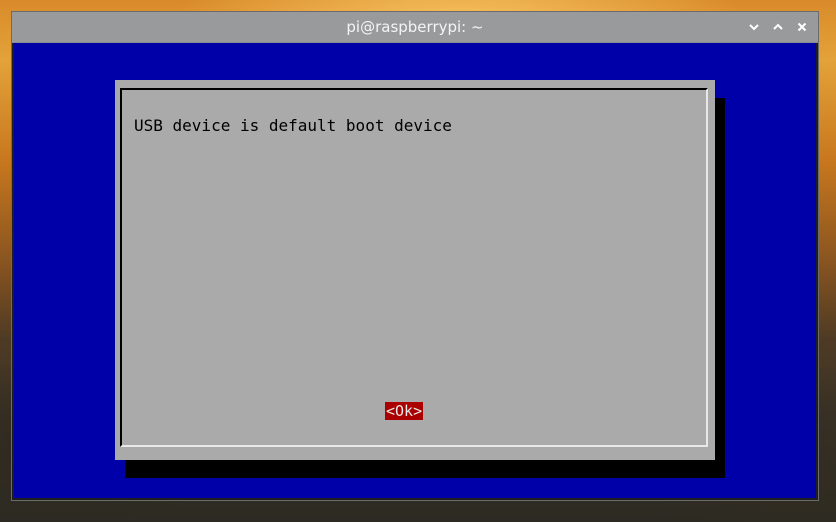 This screenshot has height=522, width=836. Describe the element at coordinates (404, 411) in the screenshot. I see `ok-button: <Ok>` at that location.